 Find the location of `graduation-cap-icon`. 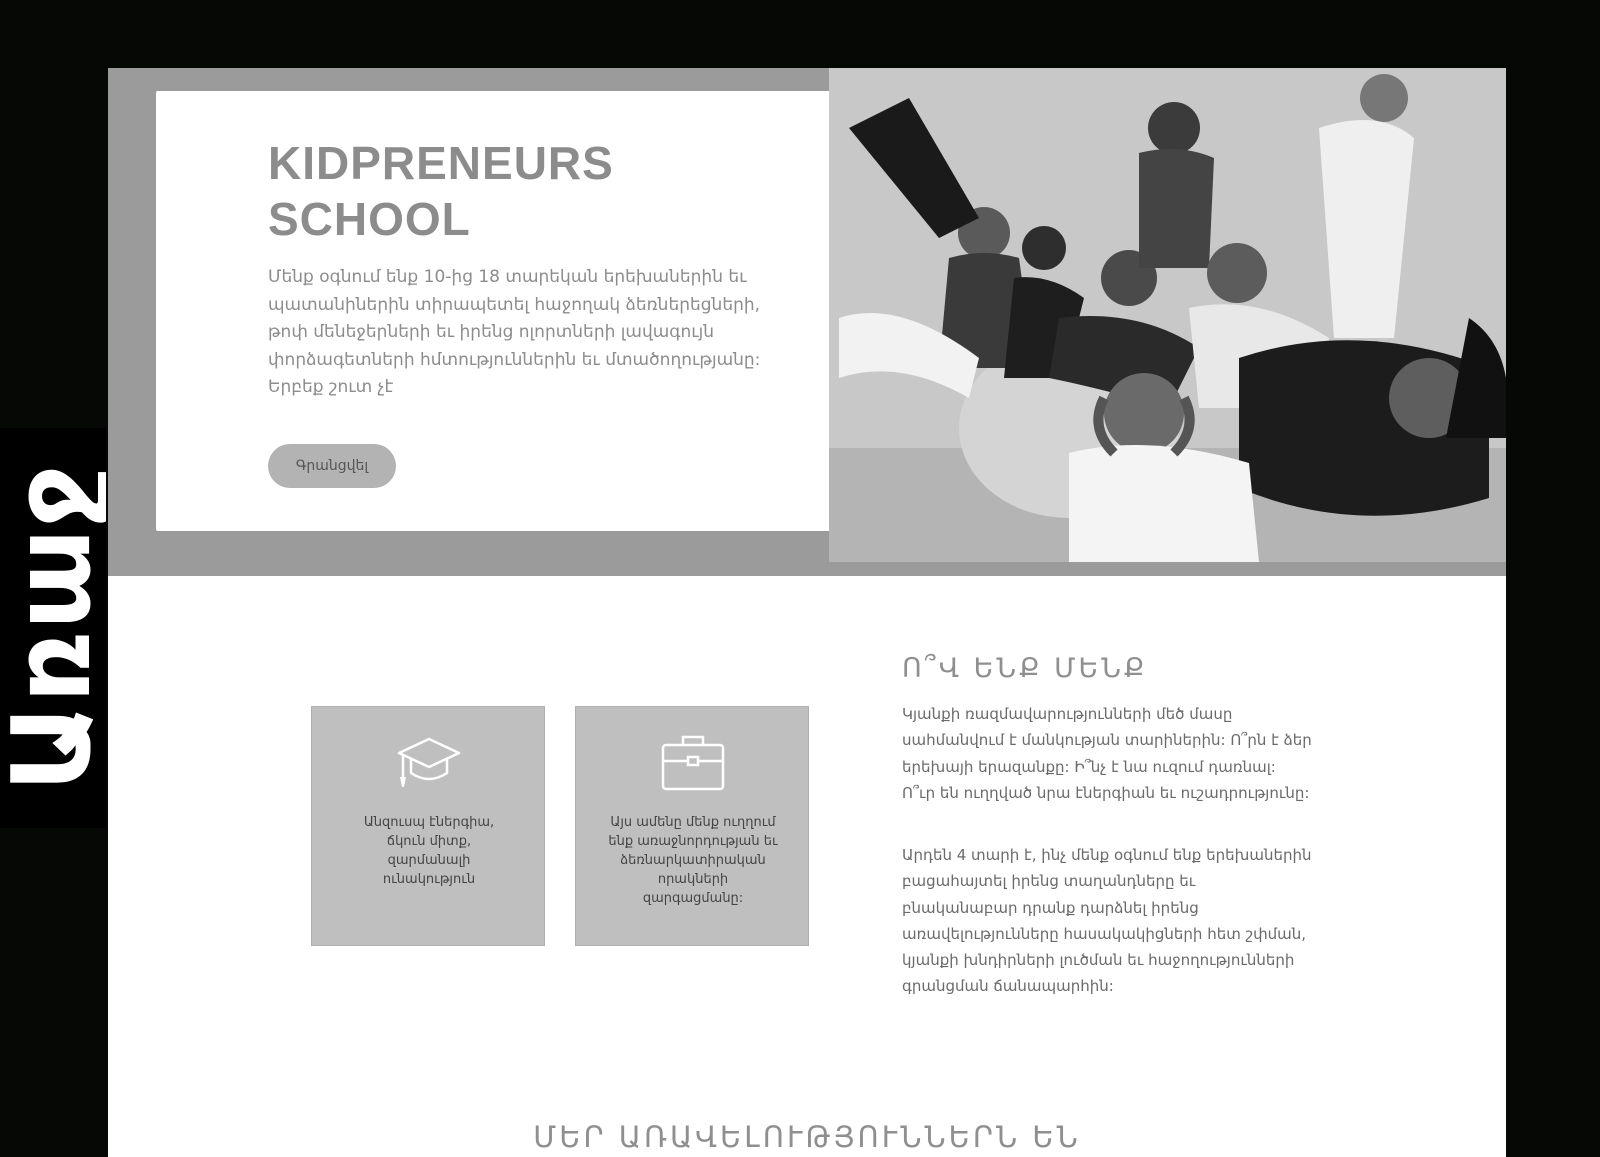

graduation-cap-icon is located at coordinates (429, 762).